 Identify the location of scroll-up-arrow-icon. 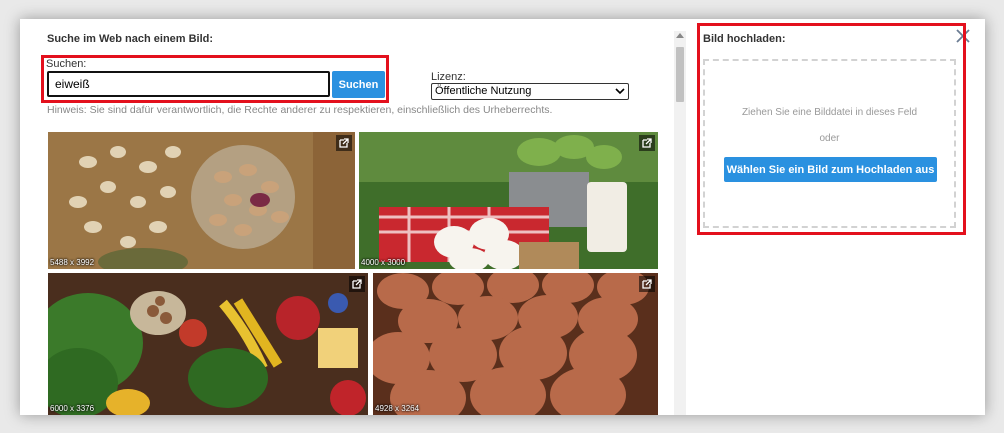
(680, 35).